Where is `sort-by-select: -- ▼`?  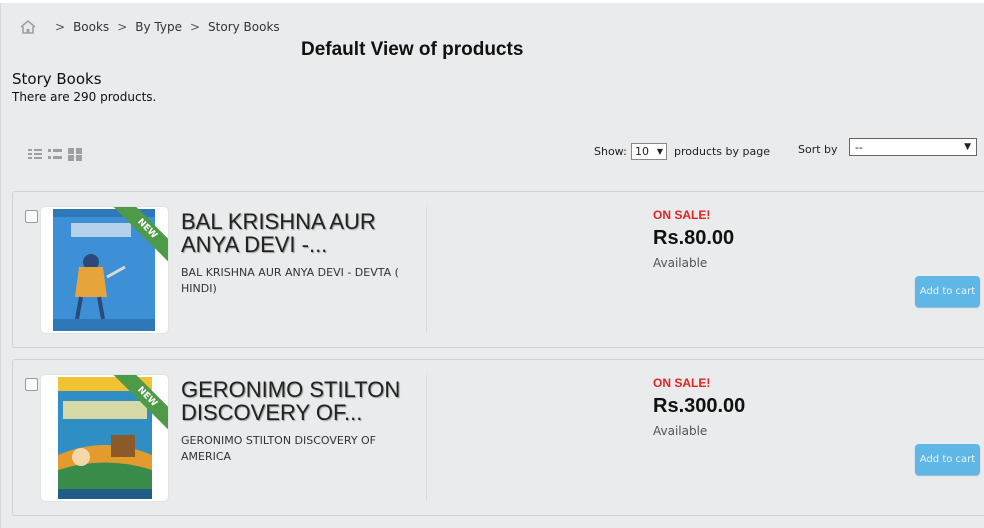
sort-by-select: -- ▼ is located at coordinates (913, 147).